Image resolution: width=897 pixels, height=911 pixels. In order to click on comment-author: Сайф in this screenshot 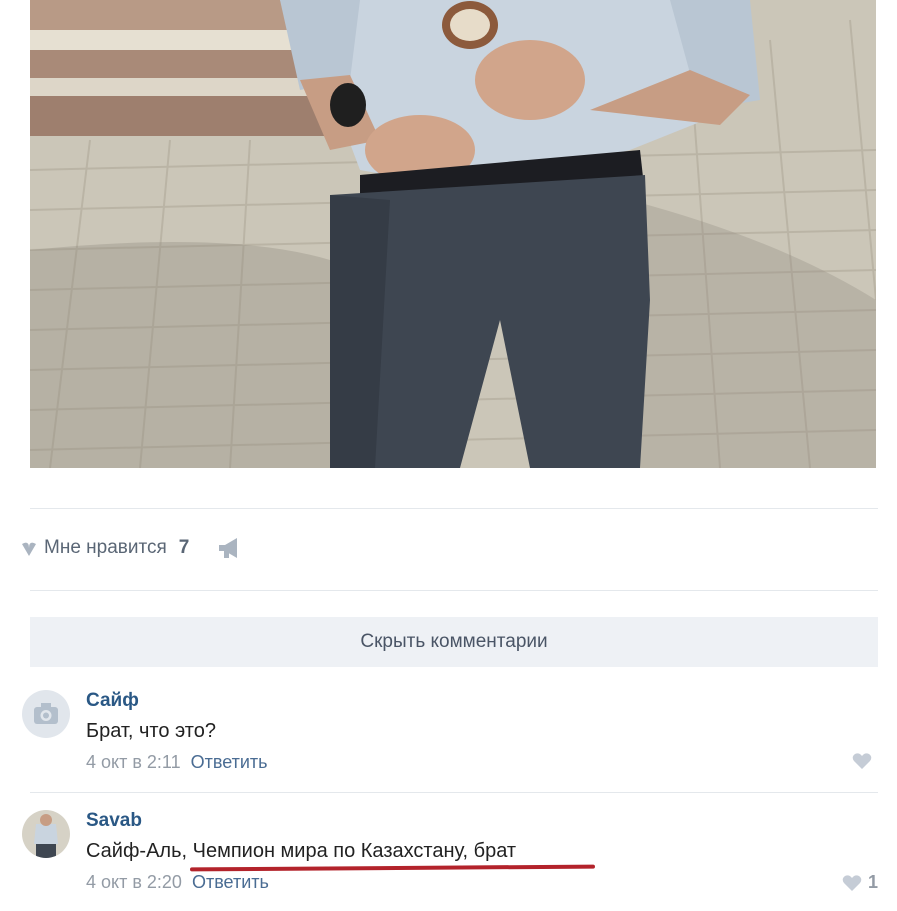, I will do `click(112, 701)`.